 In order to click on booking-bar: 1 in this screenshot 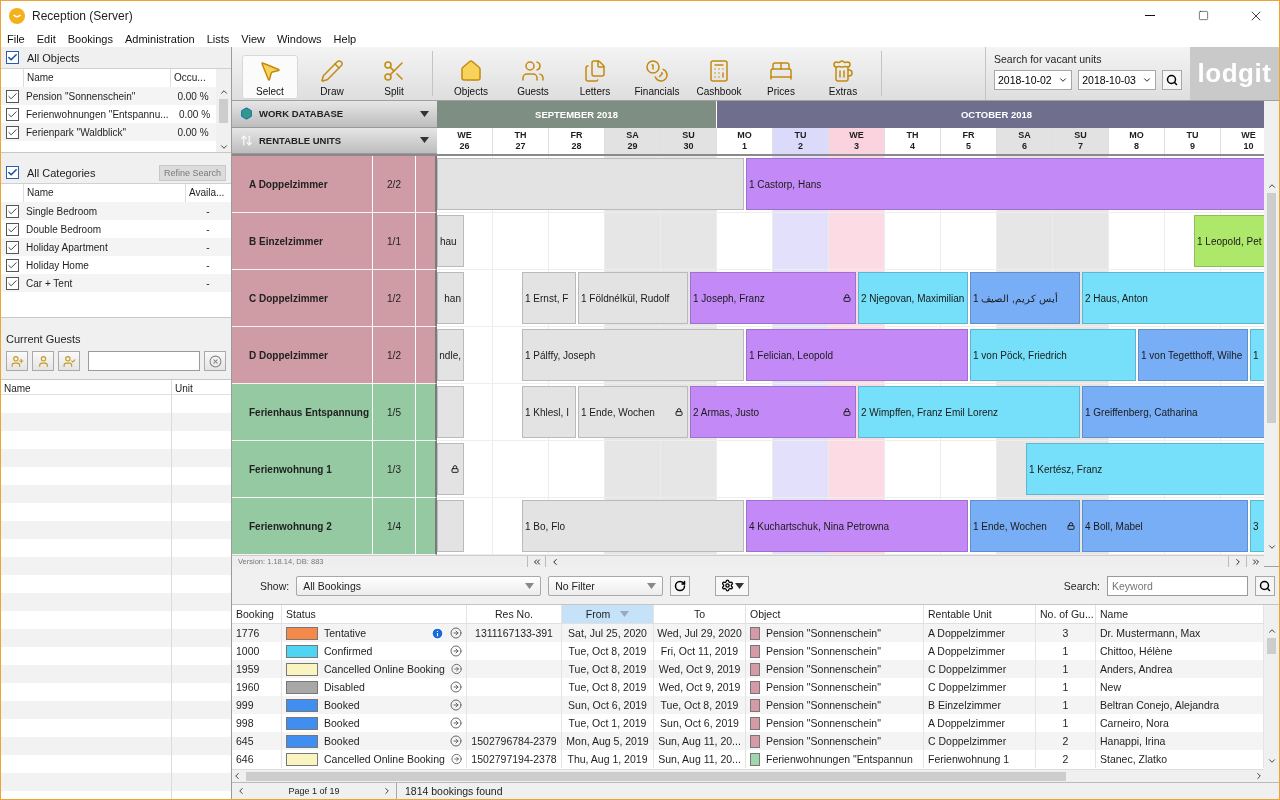, I will do `click(1257, 355)`.